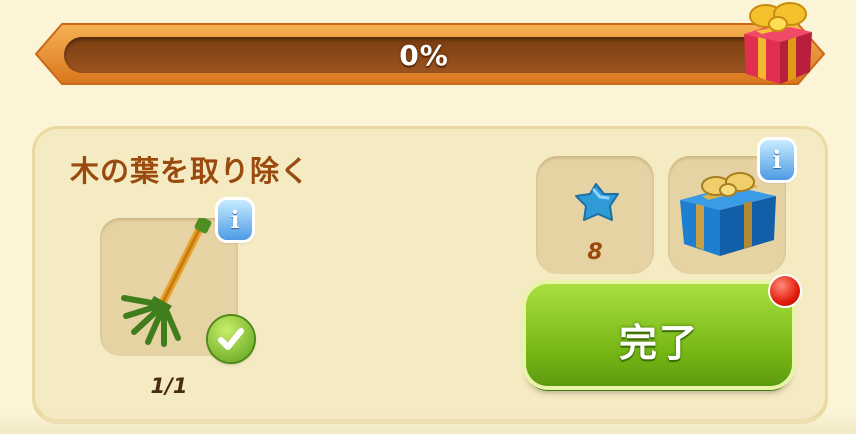 The width and height of the screenshot is (856, 434). I want to click on progress-bar: 0%, so click(430, 54).